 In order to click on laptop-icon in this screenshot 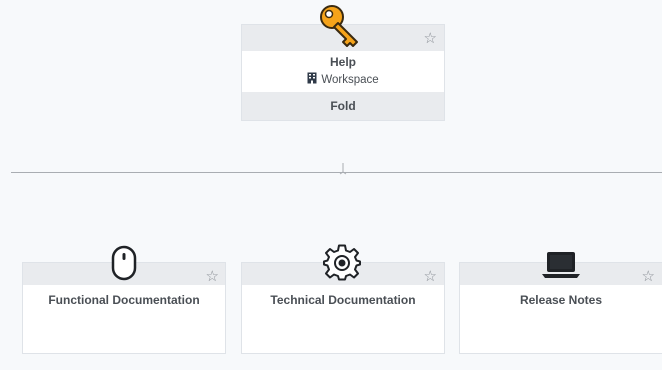, I will do `click(561, 265)`.